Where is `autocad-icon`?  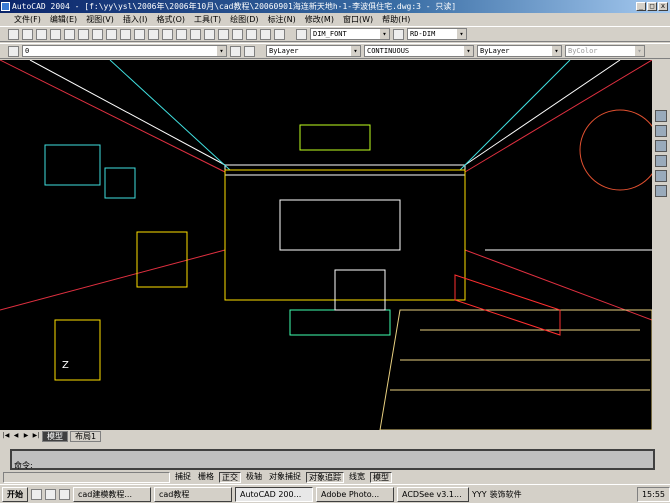 autocad-icon is located at coordinates (5, 6).